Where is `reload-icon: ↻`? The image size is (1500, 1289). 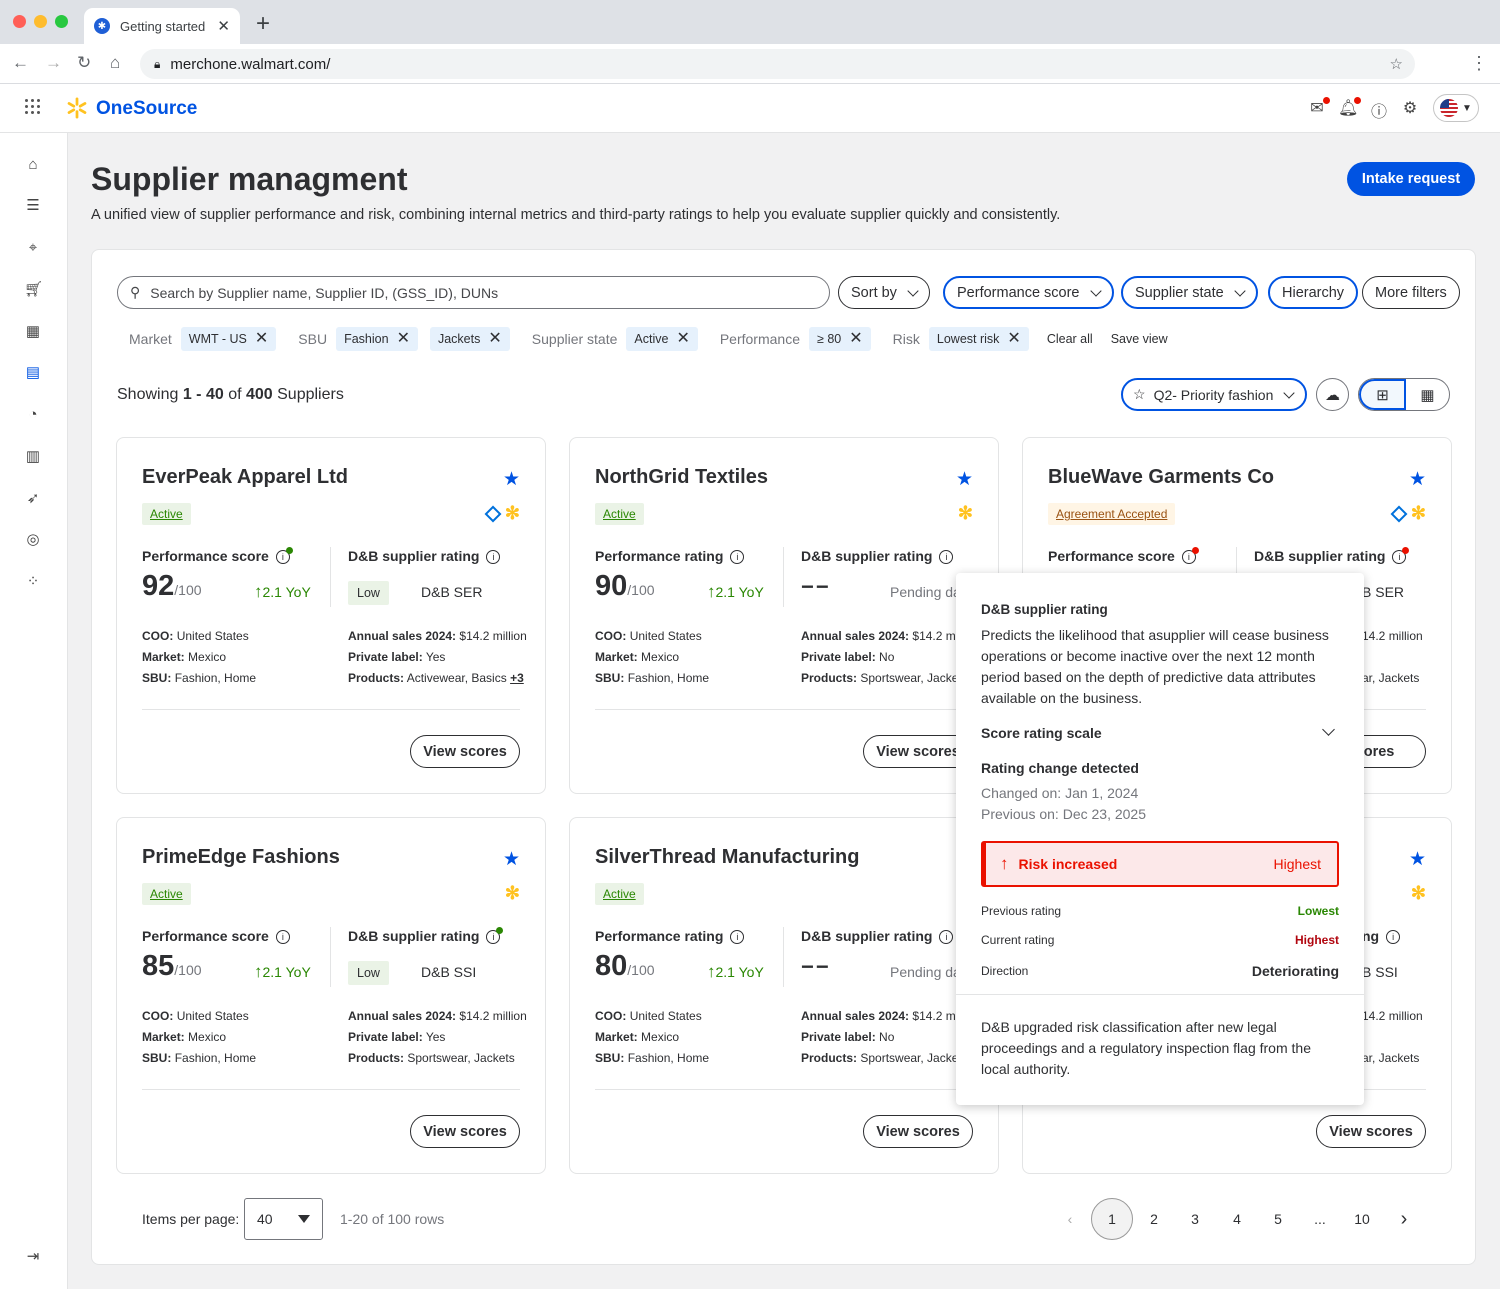
reload-icon: ↻ is located at coordinates (84, 63).